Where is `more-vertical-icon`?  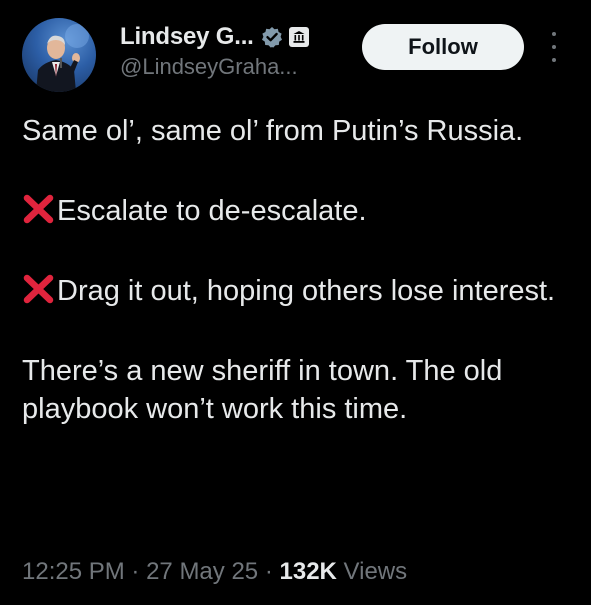 more-vertical-icon is located at coordinates (554, 47).